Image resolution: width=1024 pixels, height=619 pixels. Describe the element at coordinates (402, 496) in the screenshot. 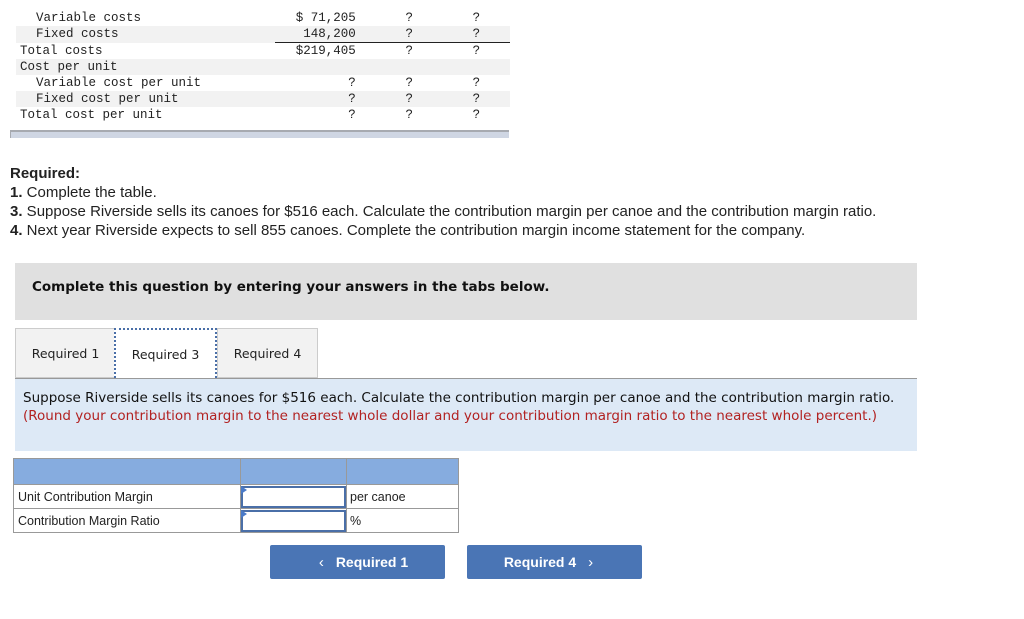

I see `row-unit: per canoe` at that location.